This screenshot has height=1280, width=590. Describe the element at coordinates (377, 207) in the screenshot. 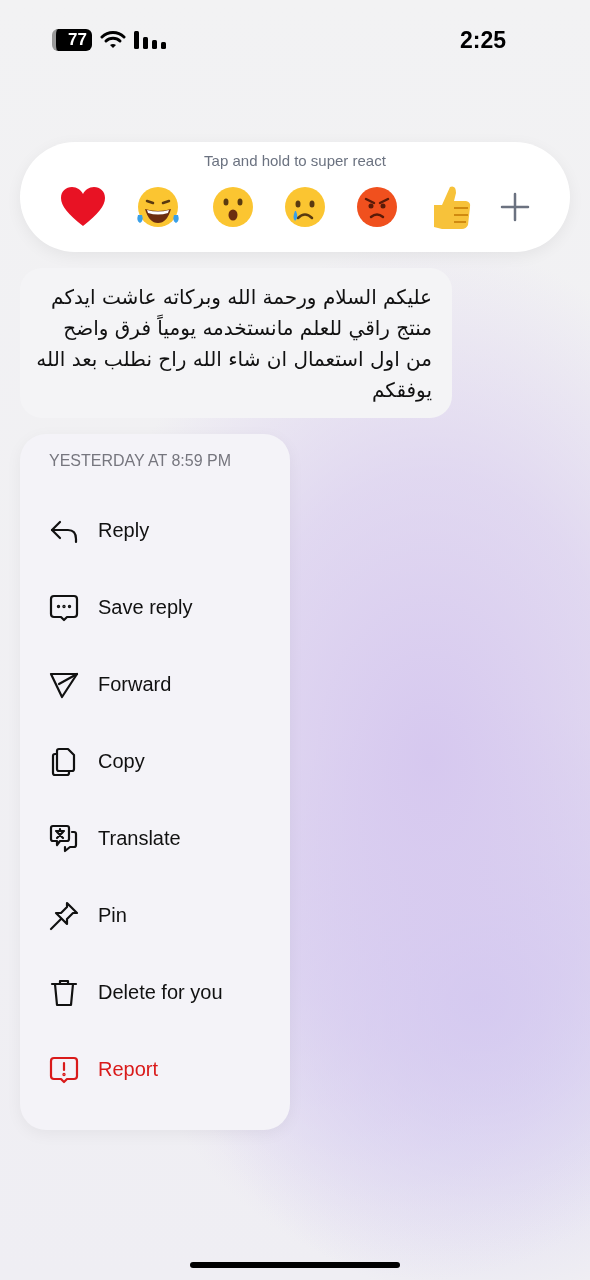

I see `angry-face-icon` at that location.